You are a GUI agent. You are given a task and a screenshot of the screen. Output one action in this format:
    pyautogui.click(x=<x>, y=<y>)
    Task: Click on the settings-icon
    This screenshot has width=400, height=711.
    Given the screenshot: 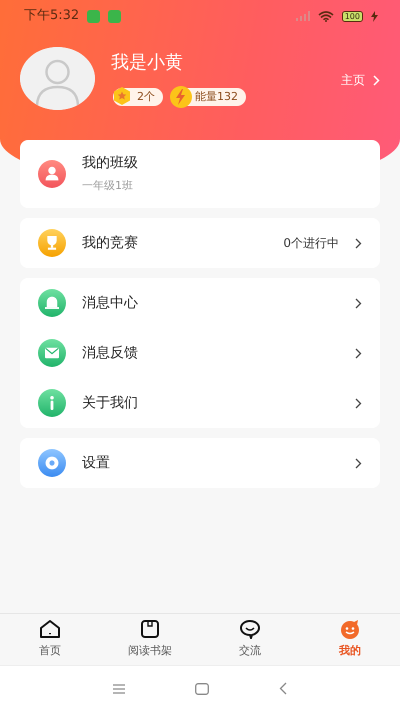 What is the action you would take?
    pyautogui.click(x=52, y=463)
    